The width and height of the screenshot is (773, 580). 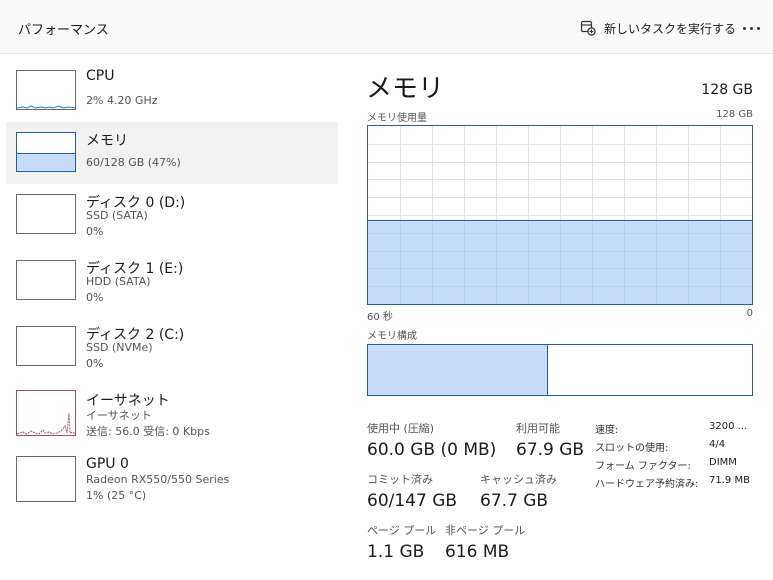 What do you see at coordinates (588, 28) in the screenshot?
I see `run-task-icon` at bounding box center [588, 28].